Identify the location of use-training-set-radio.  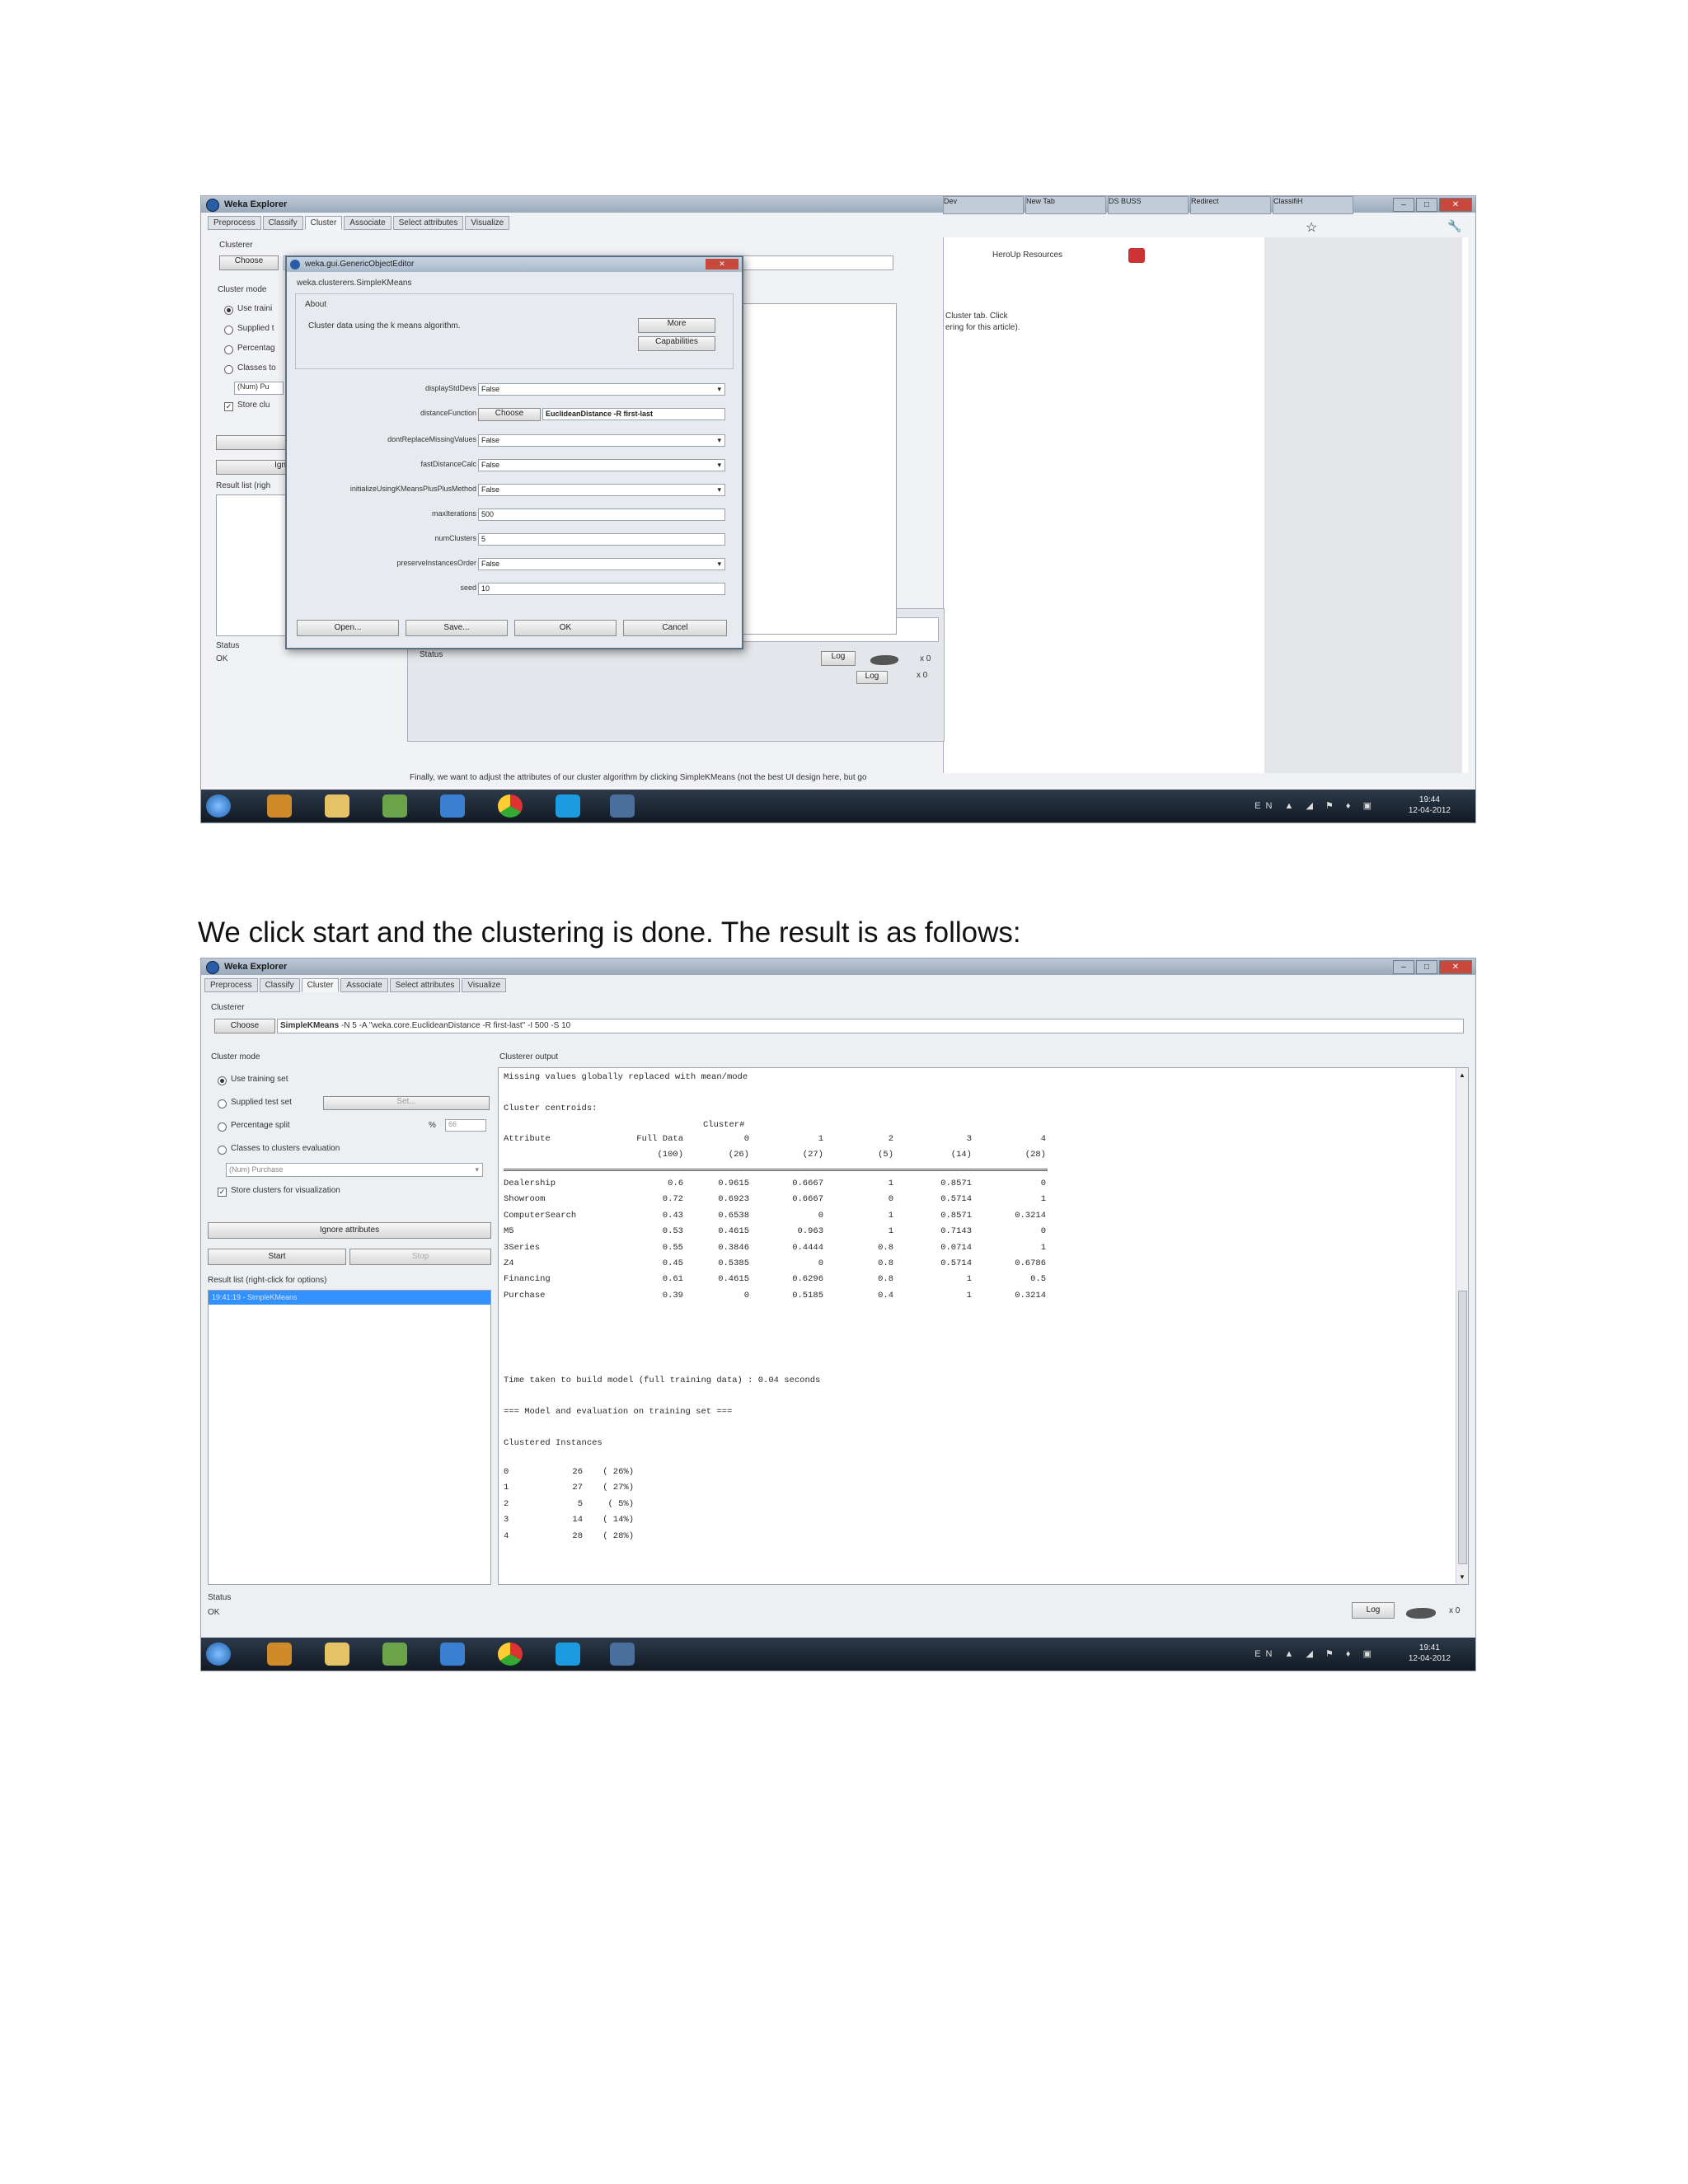
(222, 1080).